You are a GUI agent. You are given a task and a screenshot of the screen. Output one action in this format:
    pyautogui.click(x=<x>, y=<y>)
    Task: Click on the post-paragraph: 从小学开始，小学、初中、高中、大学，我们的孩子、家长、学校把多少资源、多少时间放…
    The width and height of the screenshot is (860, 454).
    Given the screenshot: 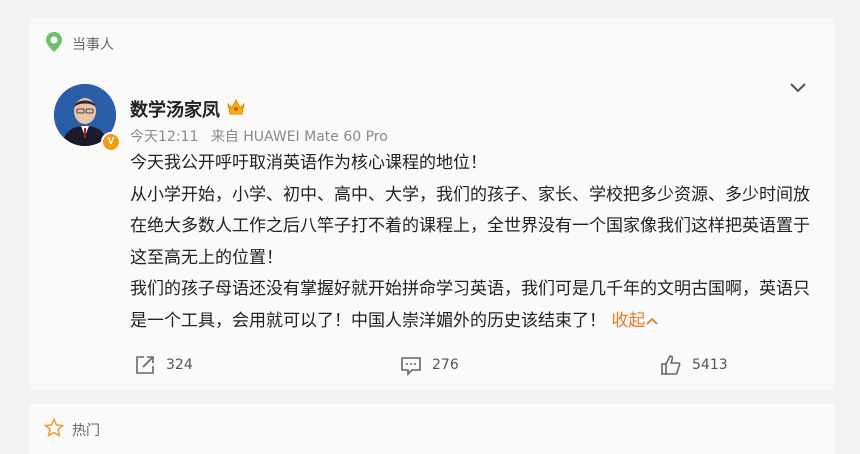 What is the action you would take?
    pyautogui.click(x=470, y=226)
    